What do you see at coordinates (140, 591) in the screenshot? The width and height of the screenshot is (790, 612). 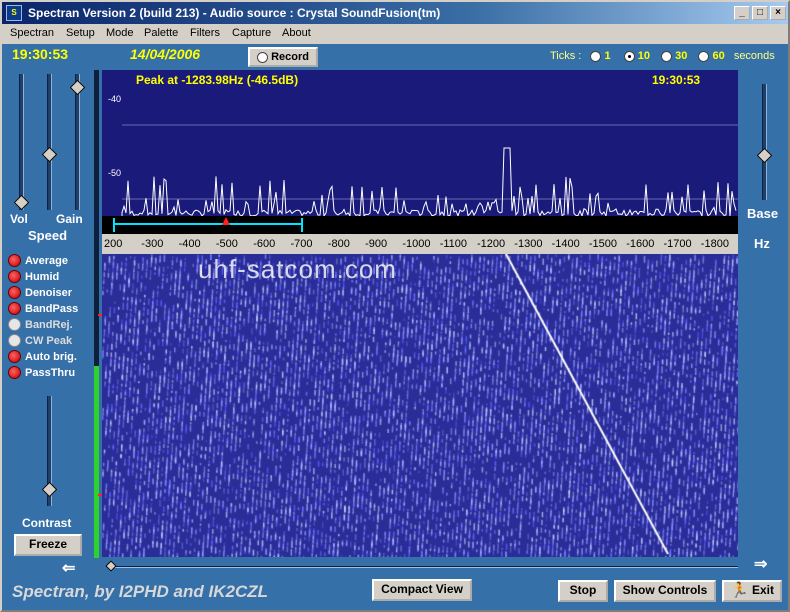 I see `credit-text: Spectran, by I2PHD and IK2CZL` at bounding box center [140, 591].